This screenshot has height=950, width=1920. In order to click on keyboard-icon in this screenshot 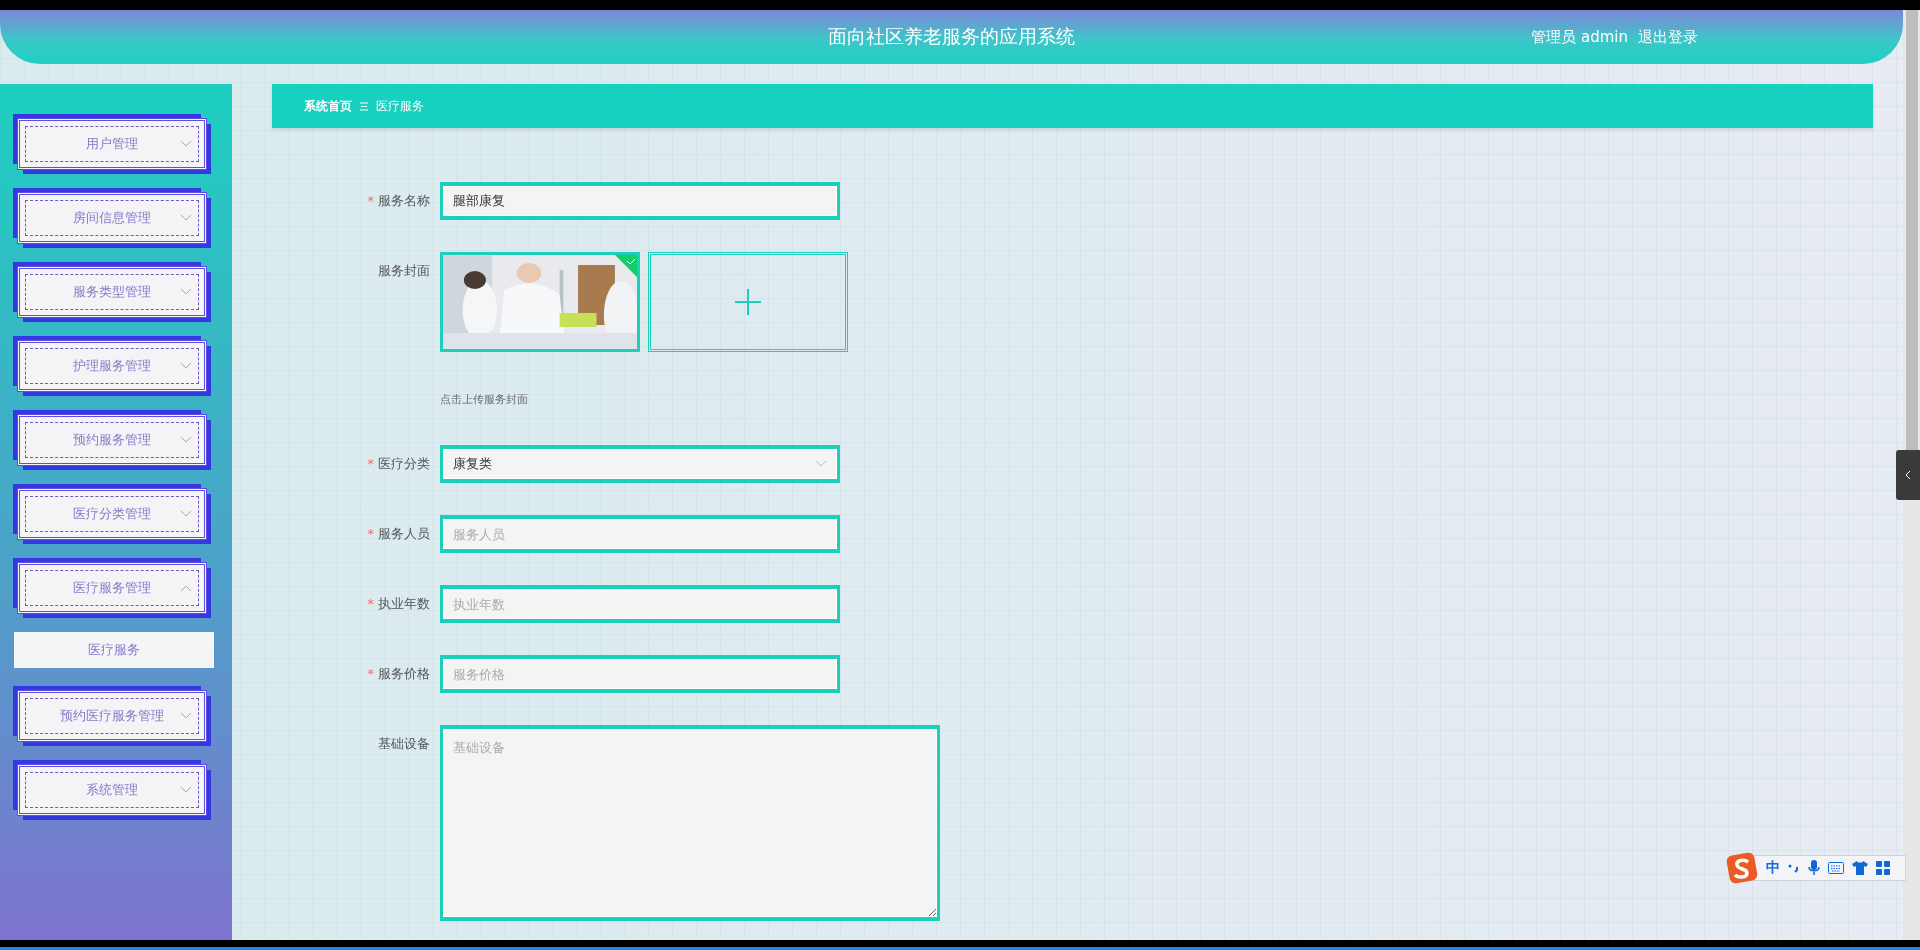, I will do `click(1836, 868)`.